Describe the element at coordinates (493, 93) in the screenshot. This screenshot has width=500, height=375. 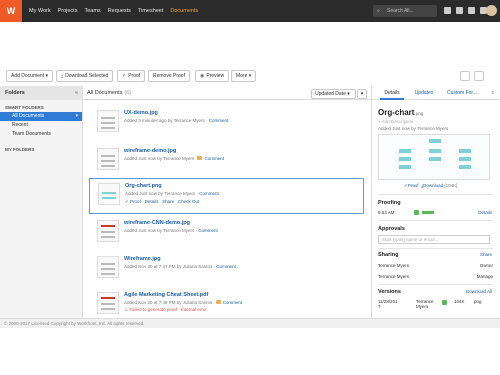
I see `panel-menu-icon: ≡` at that location.